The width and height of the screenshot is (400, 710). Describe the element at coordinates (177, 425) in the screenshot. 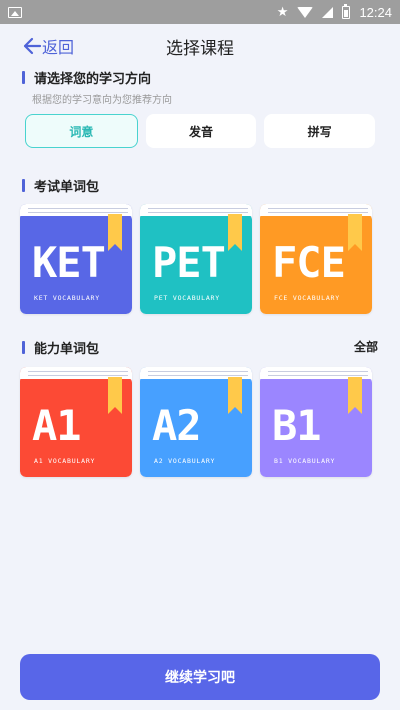

I see `book-code: A2` at that location.